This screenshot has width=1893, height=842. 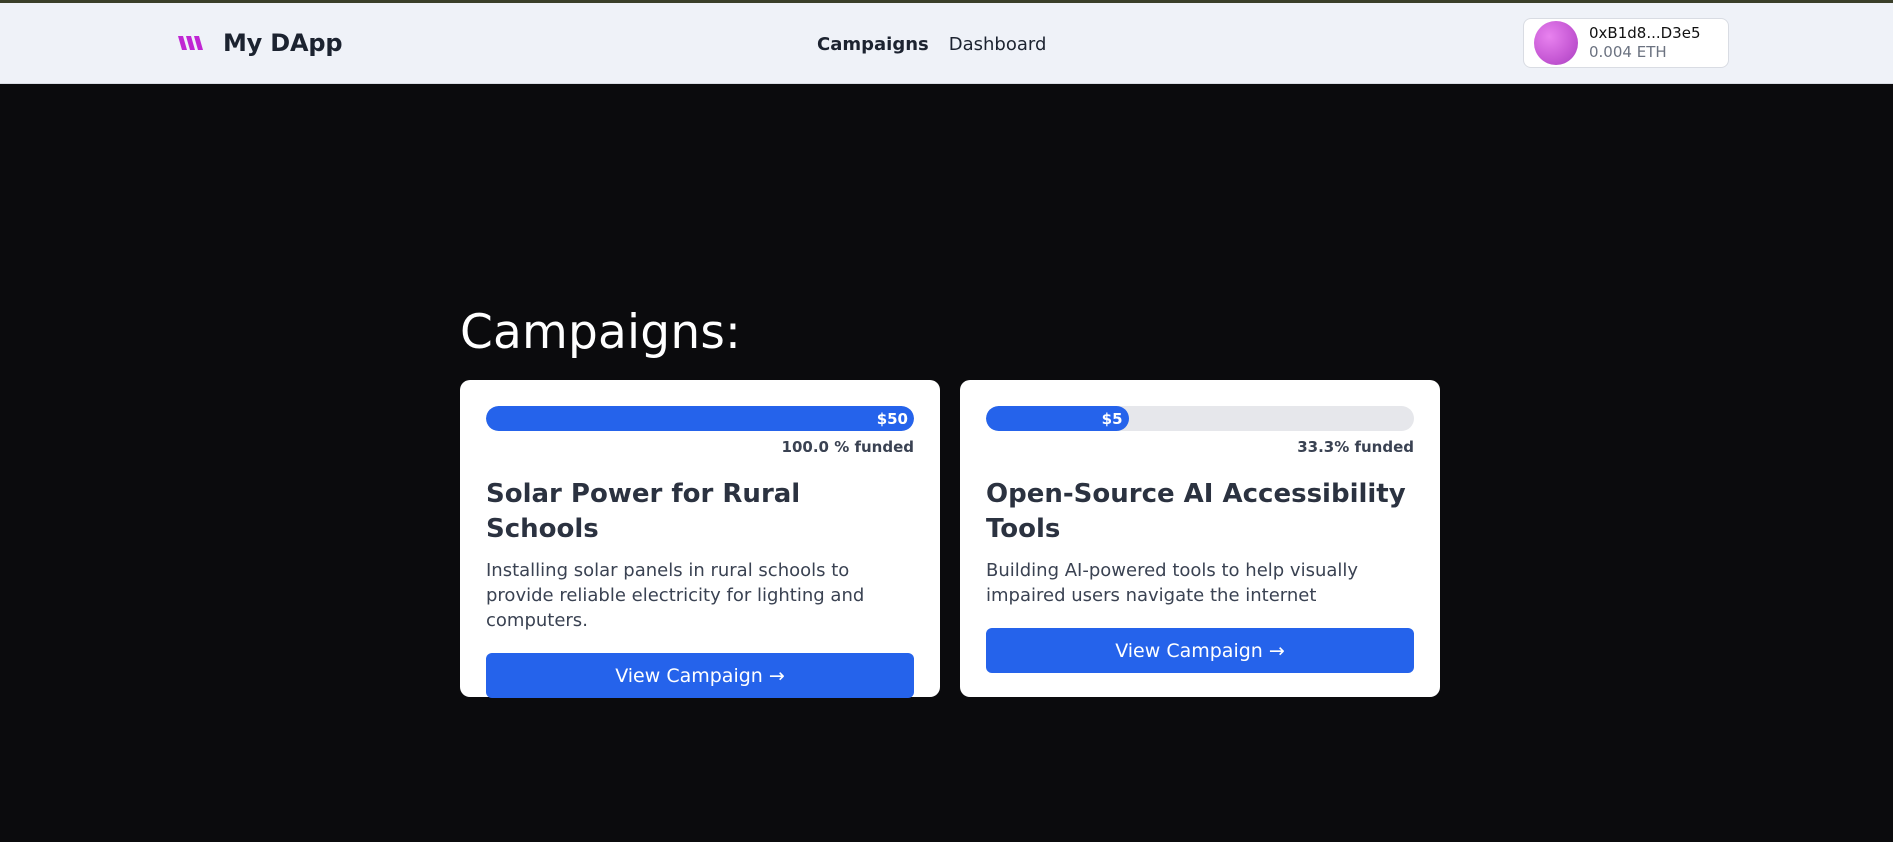 What do you see at coordinates (1355, 447) in the screenshot?
I see `funded-percent: 33.3% funded` at bounding box center [1355, 447].